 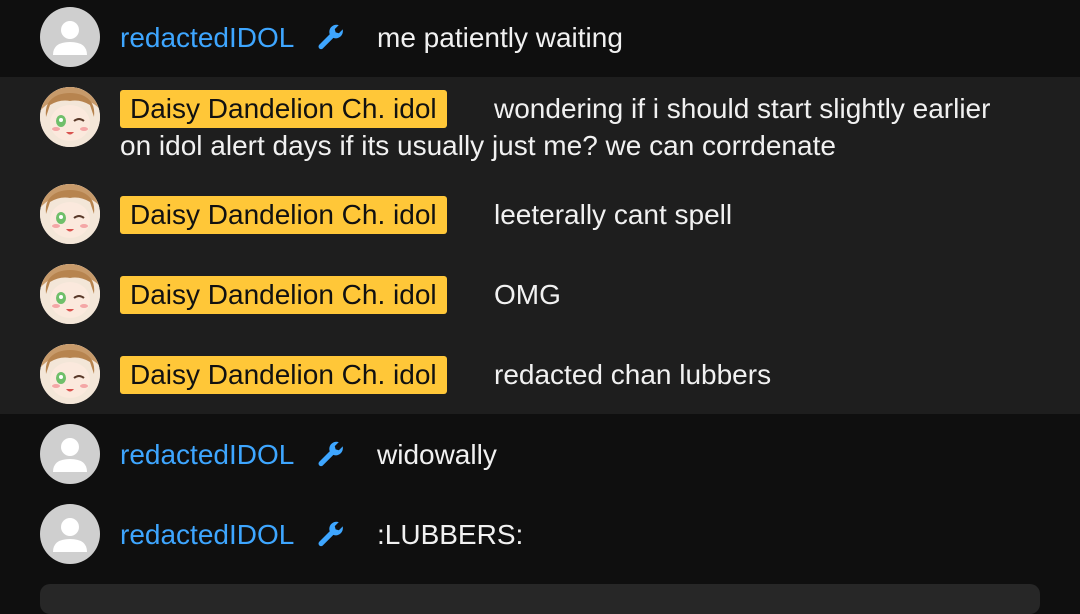 What do you see at coordinates (540, 534) in the screenshot?
I see `chat-message: redactedIDOL :LUBBERS:` at bounding box center [540, 534].